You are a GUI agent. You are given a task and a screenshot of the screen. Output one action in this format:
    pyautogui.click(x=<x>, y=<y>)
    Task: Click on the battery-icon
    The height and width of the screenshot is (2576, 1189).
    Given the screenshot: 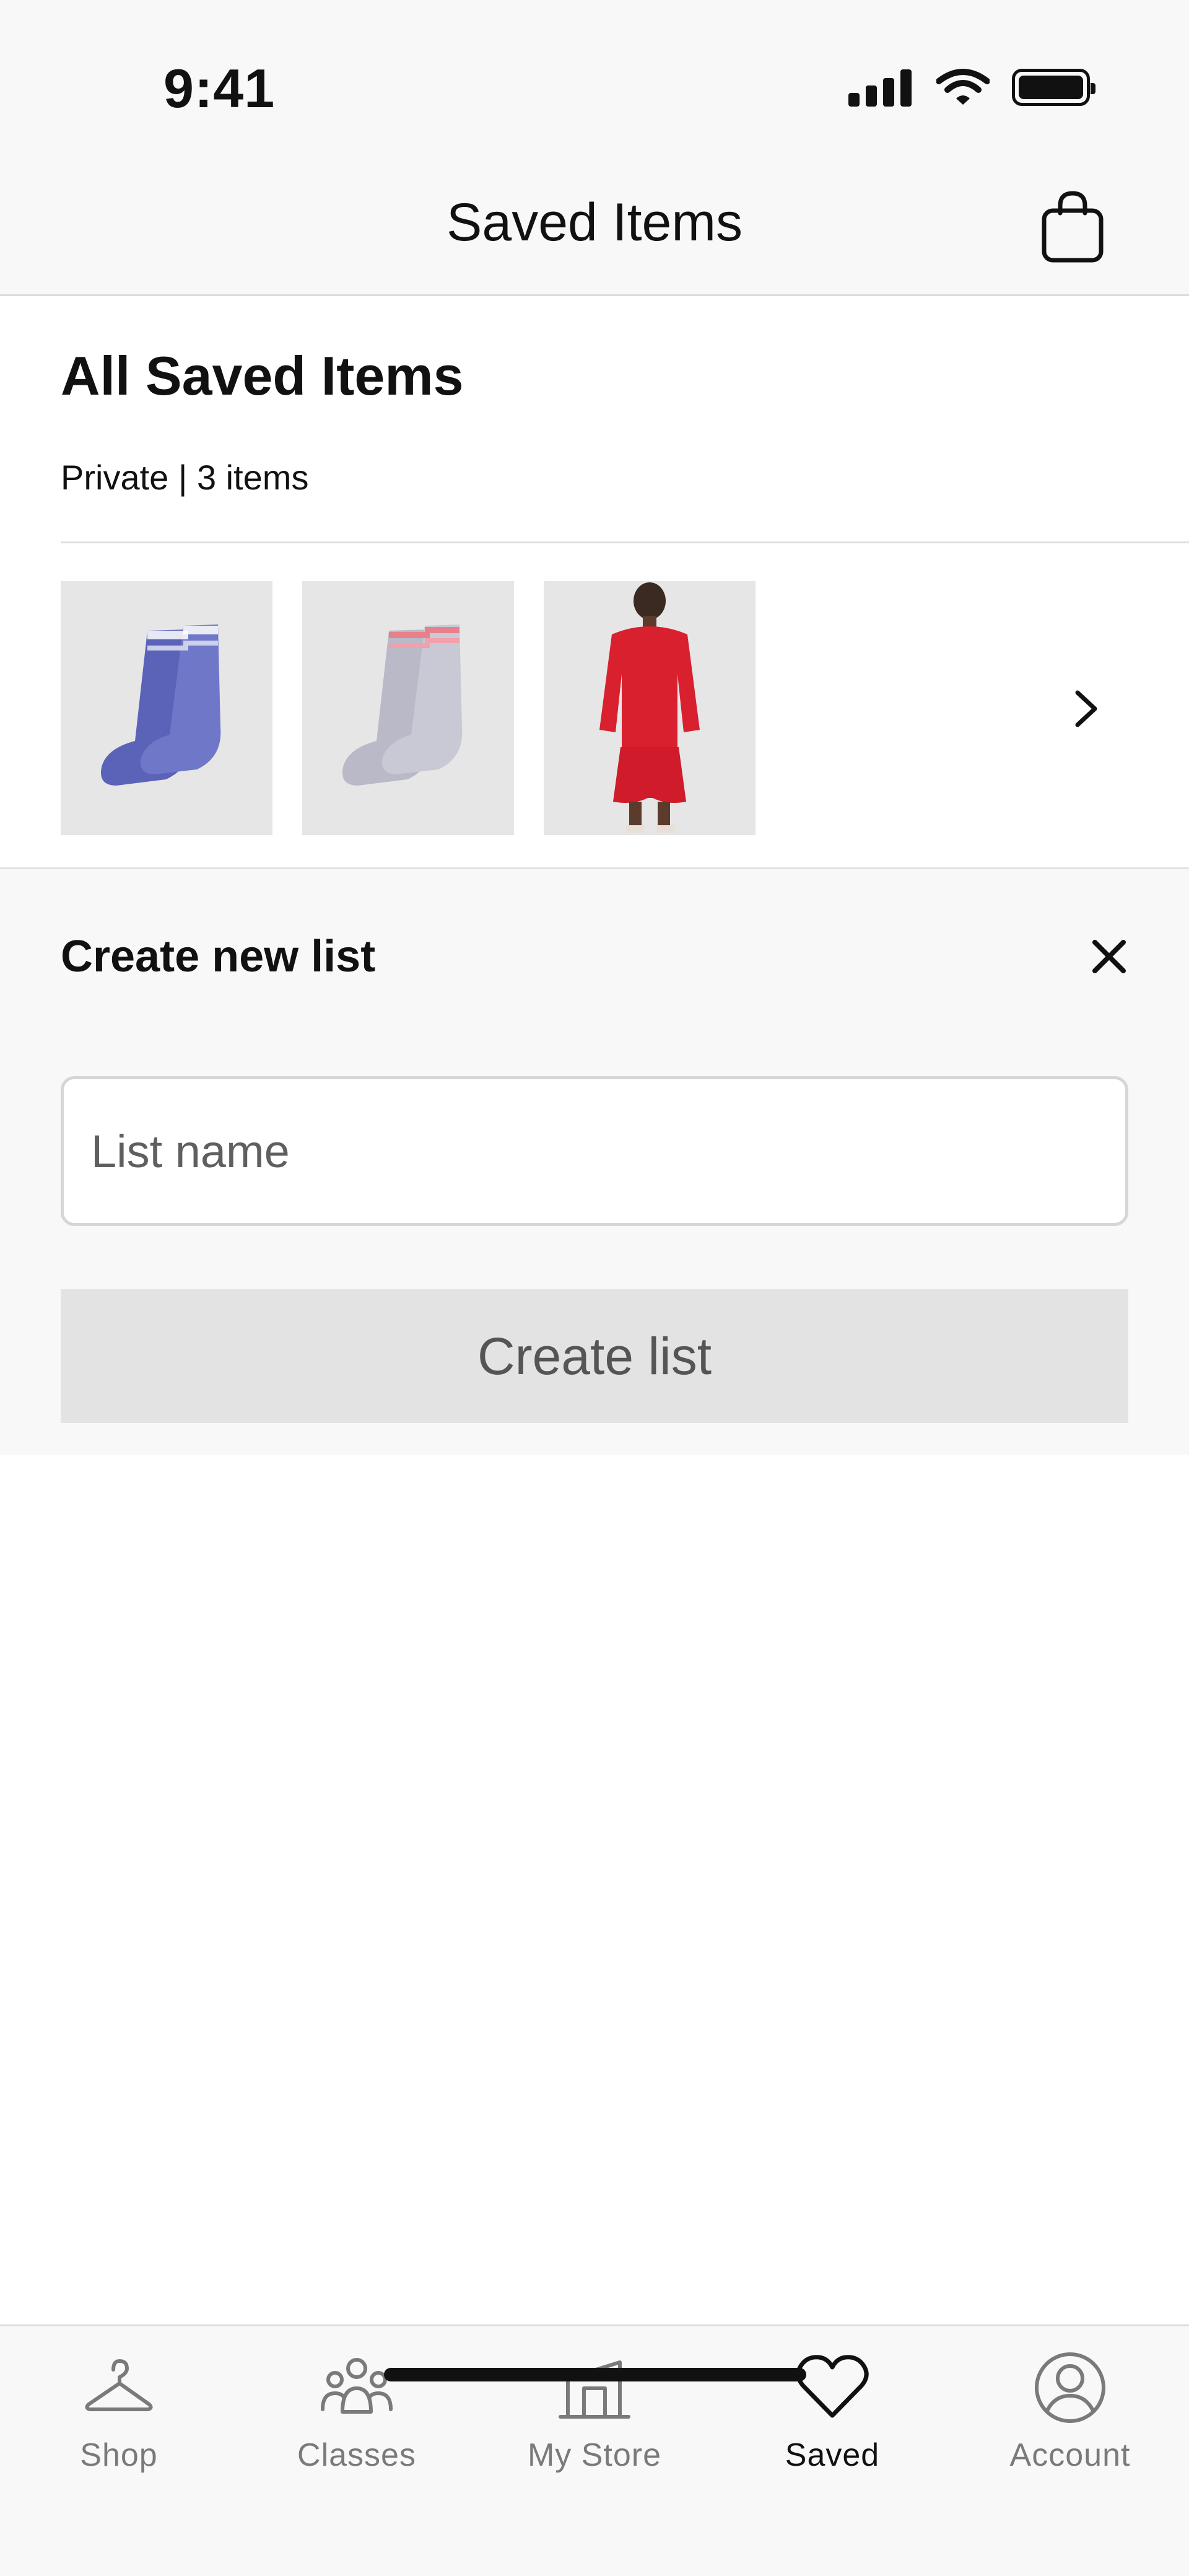 What is the action you would take?
    pyautogui.click(x=1053, y=87)
    